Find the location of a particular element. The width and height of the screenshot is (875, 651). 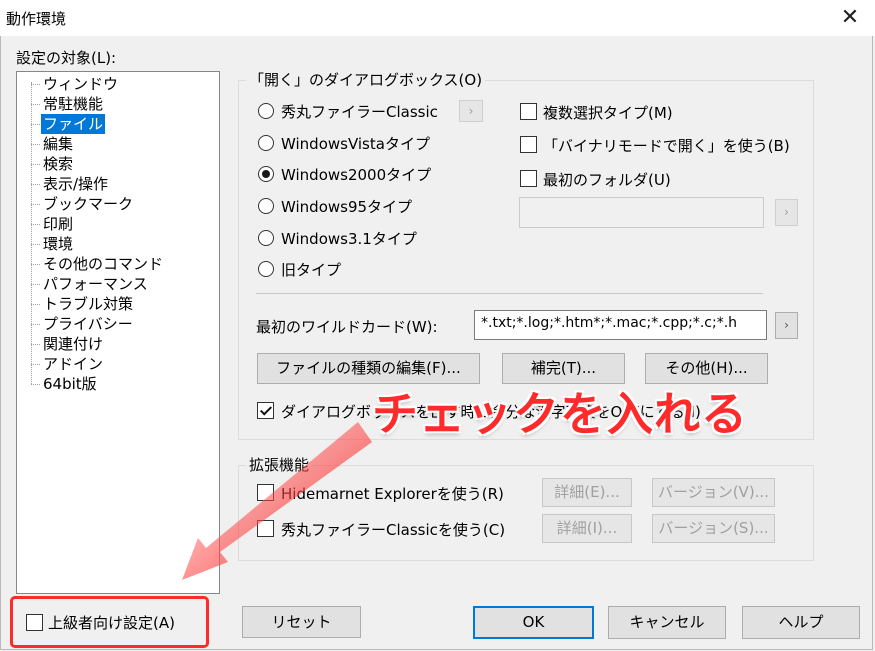

radio-label: Windows2000タイプ is located at coordinates (356, 175).